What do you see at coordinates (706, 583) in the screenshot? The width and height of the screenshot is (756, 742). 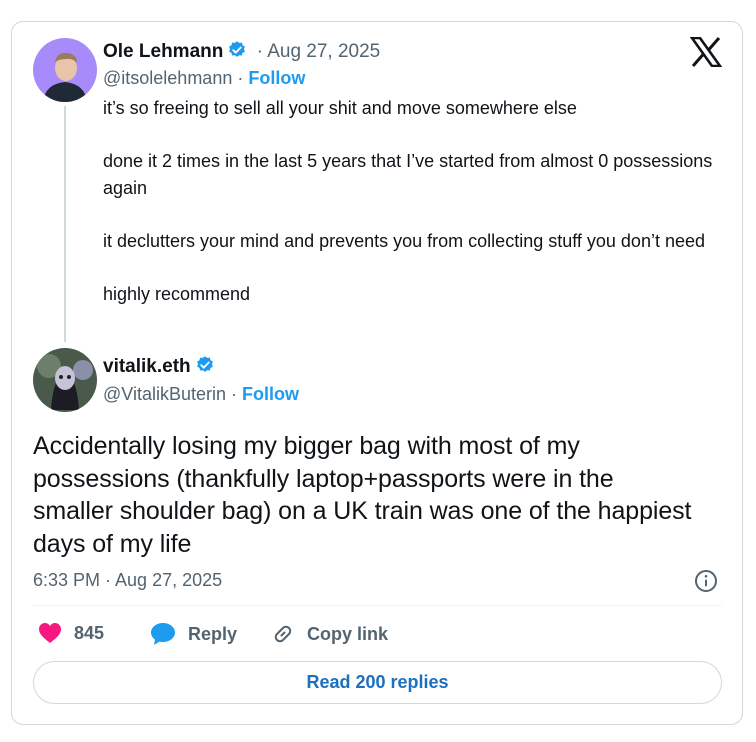 I see `info-icon` at bounding box center [706, 583].